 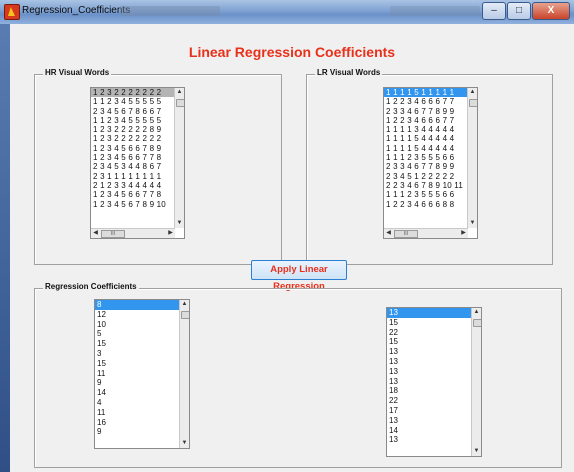 What do you see at coordinates (142, 423) in the screenshot?
I see `list-item: 16` at bounding box center [142, 423].